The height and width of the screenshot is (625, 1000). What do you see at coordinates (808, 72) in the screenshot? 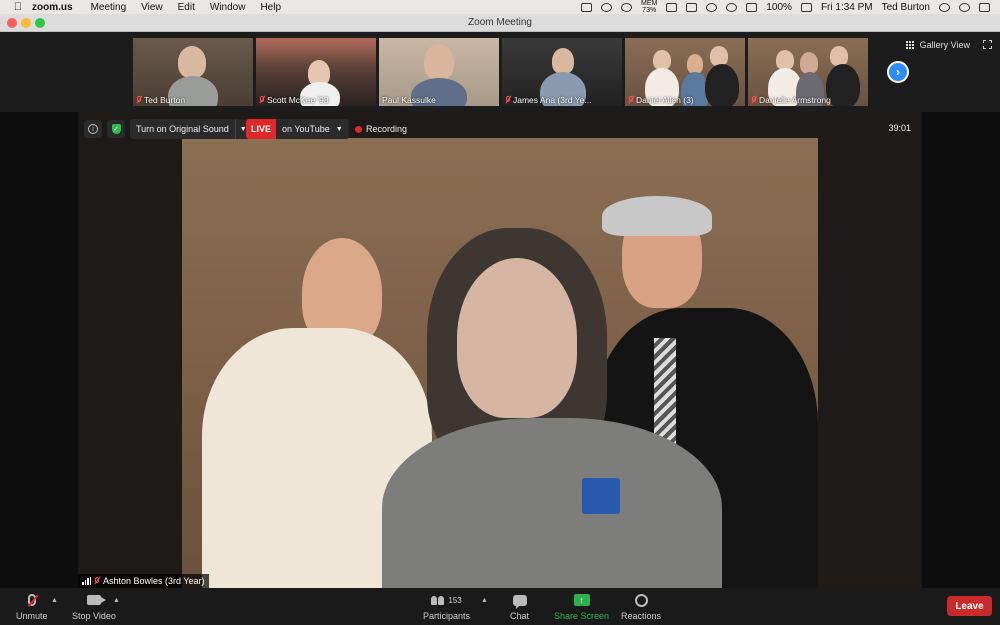
I see `participant-tile: Danielle Armstrong` at bounding box center [808, 72].